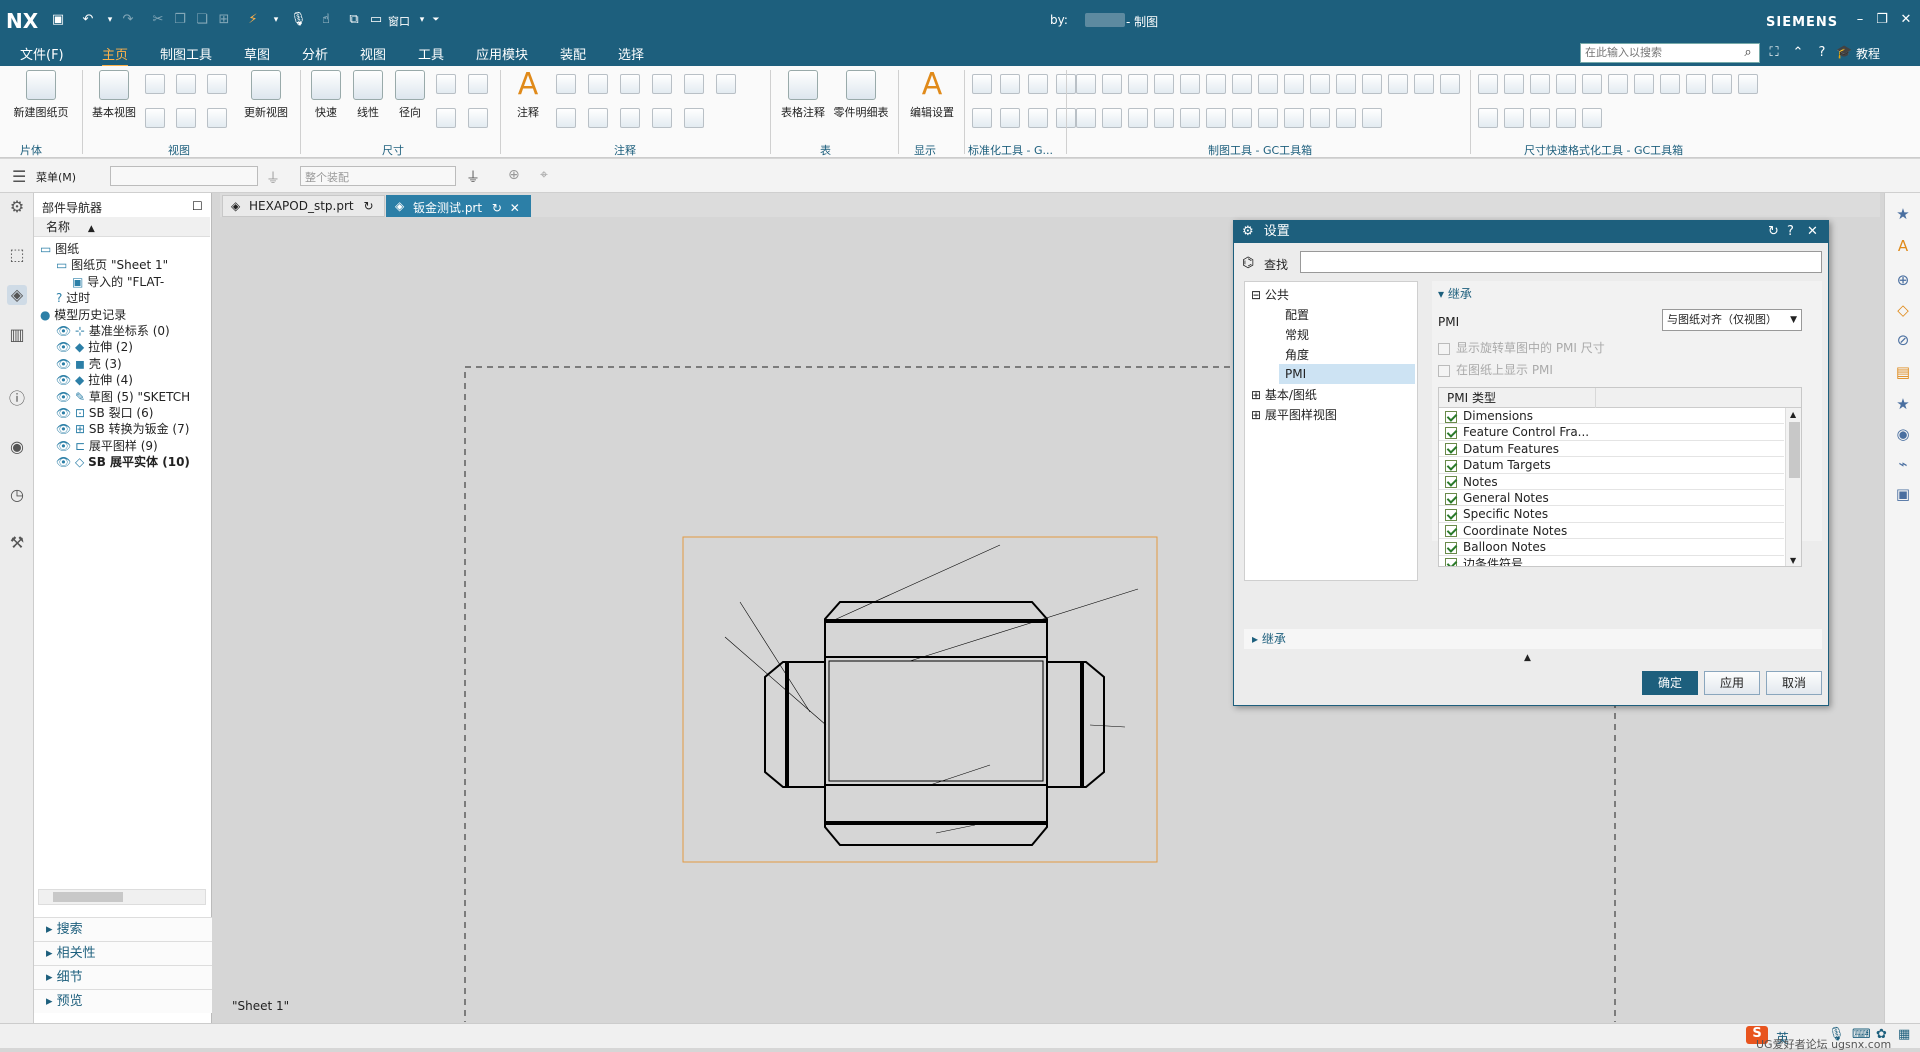 This screenshot has height=1052, width=1920. Describe the element at coordinates (573, 53) in the screenshot. I see `menu-assembly: 装配` at that location.